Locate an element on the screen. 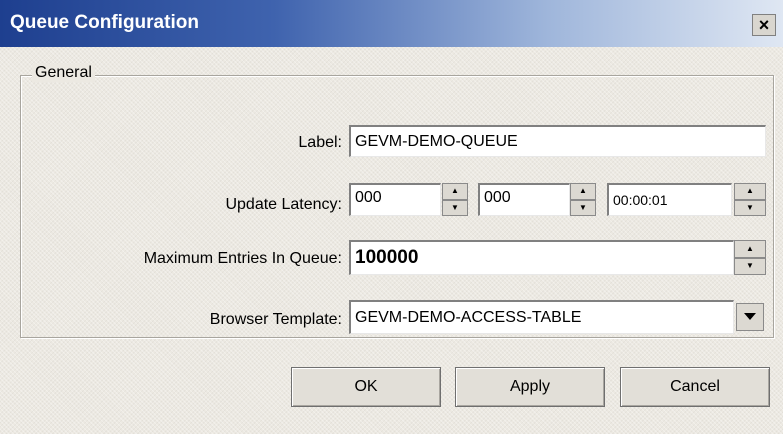 The width and height of the screenshot is (783, 434). dropdown-button is located at coordinates (750, 317).